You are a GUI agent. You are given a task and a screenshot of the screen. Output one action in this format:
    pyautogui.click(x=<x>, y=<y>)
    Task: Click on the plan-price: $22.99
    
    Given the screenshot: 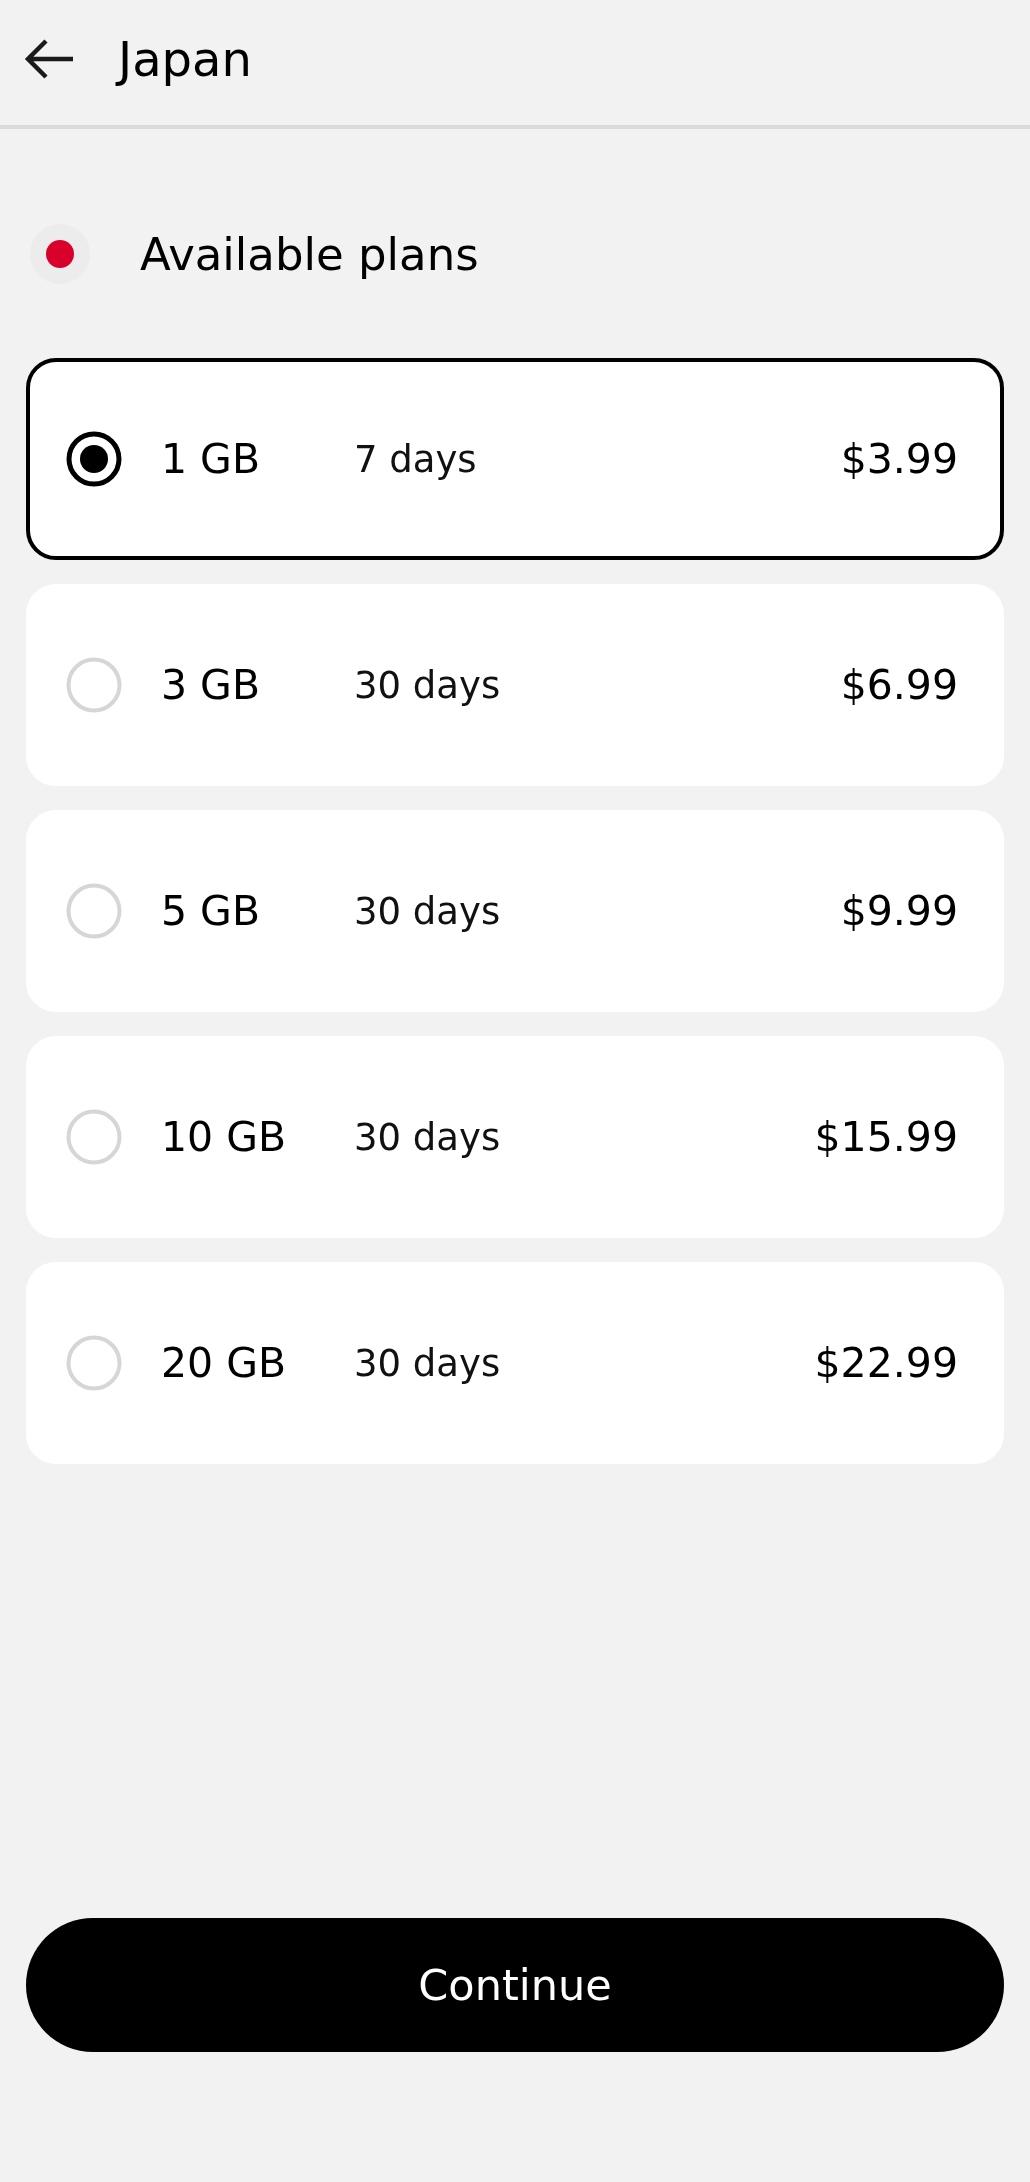 What is the action you would take?
    pyautogui.click(x=886, y=1363)
    